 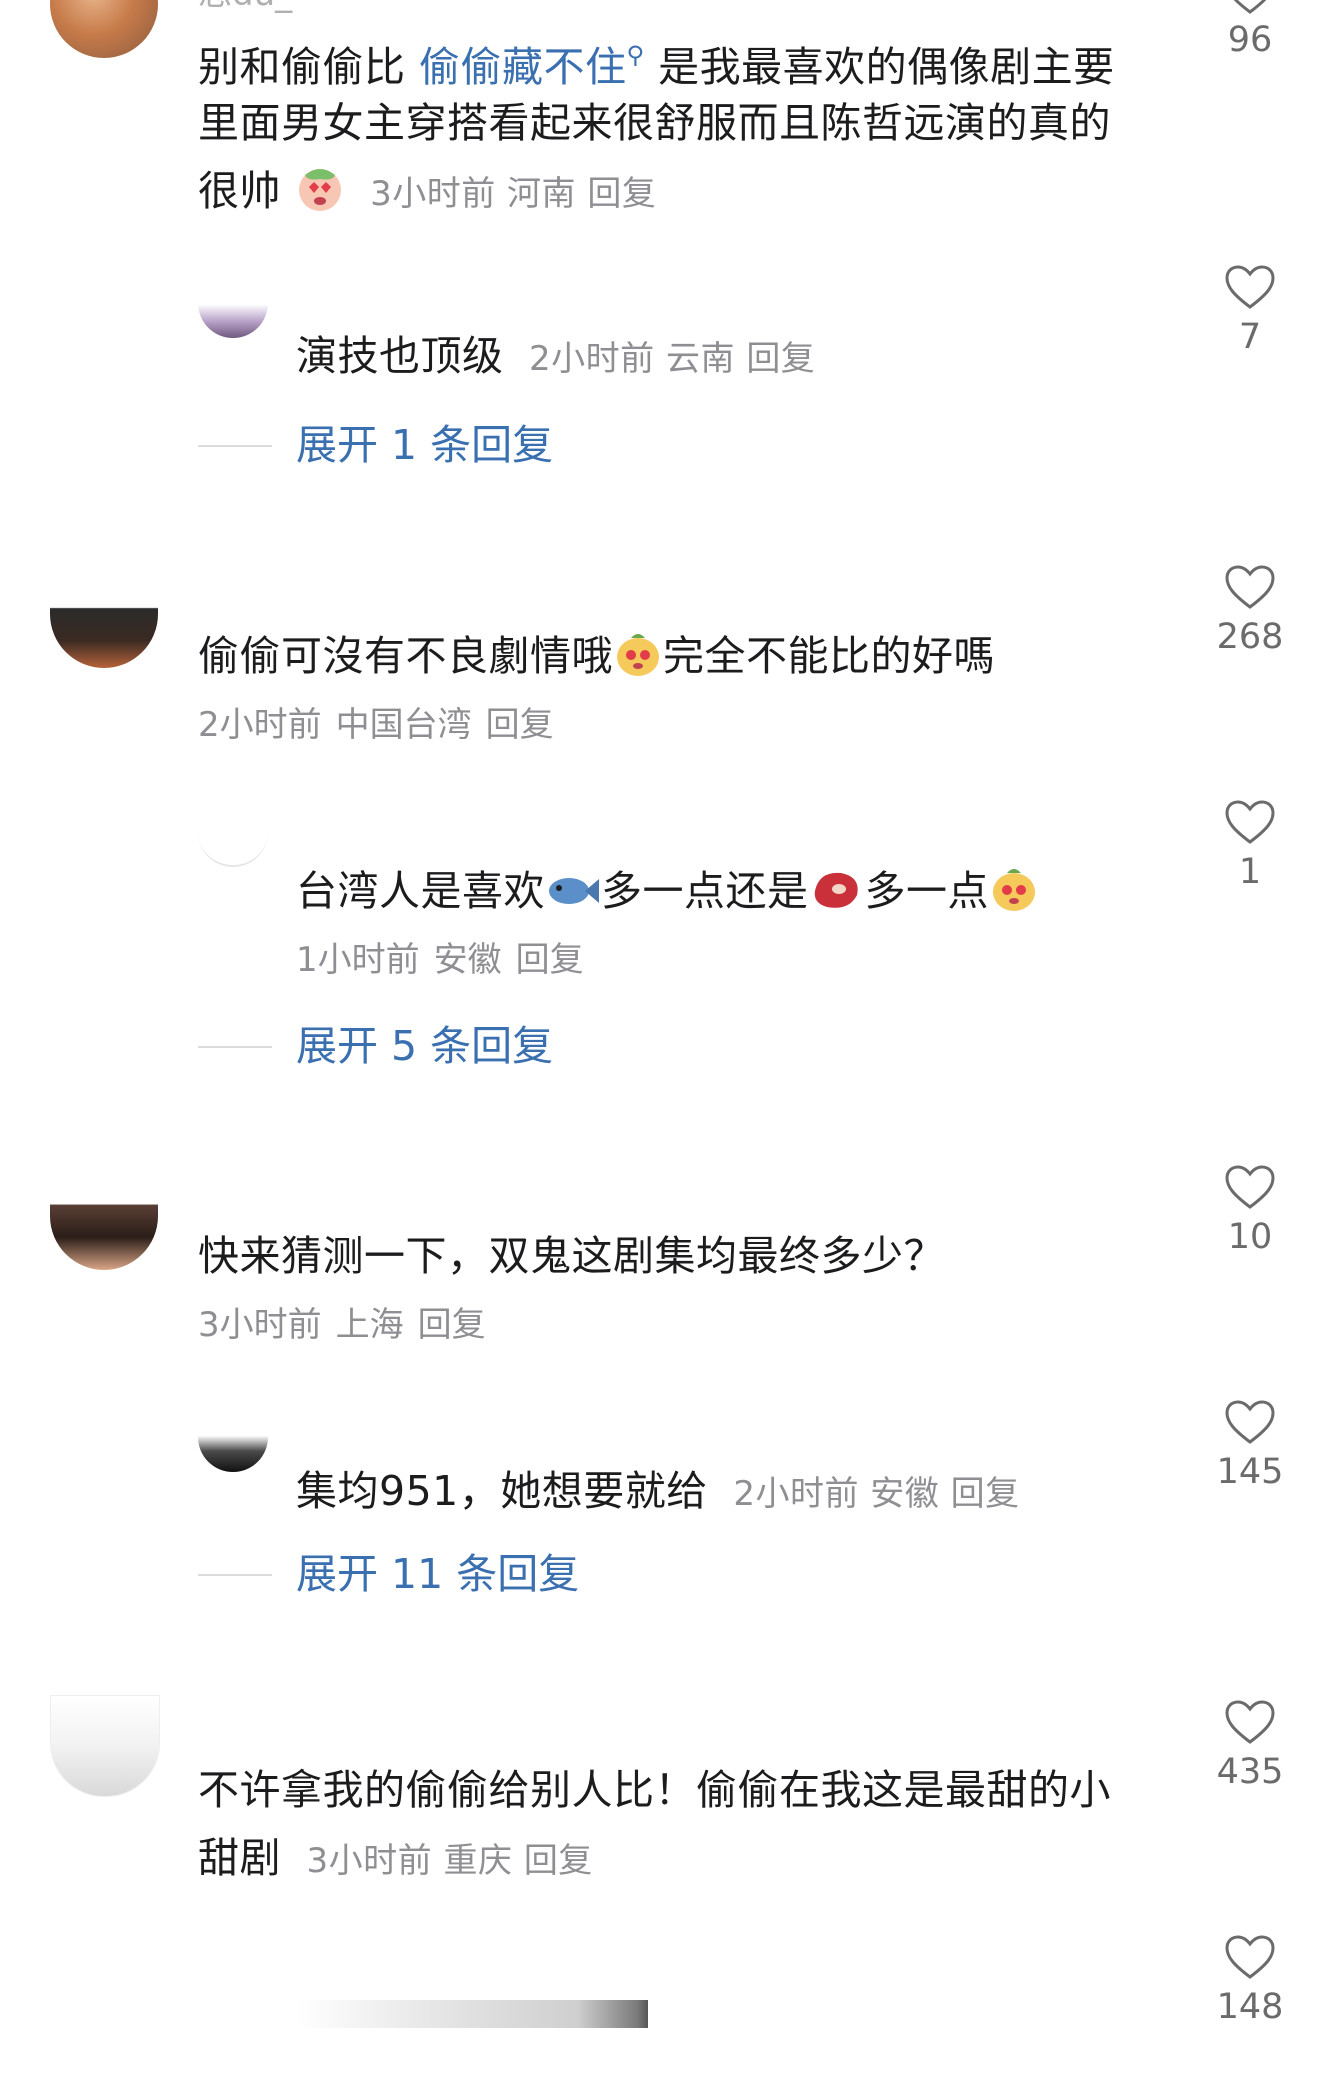 What do you see at coordinates (478, 1861) in the screenshot?
I see `comment-location: 重庆` at bounding box center [478, 1861].